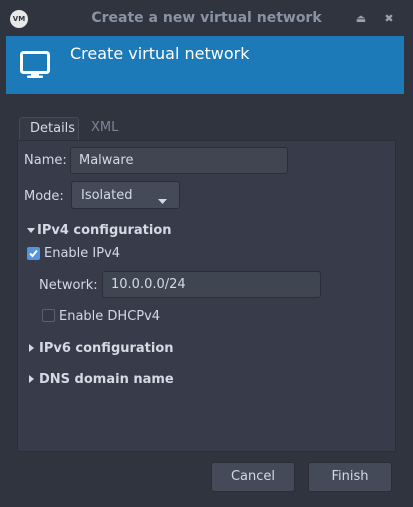 Image resolution: width=413 pixels, height=507 pixels. Describe the element at coordinates (68, 285) in the screenshot. I see `network-label: Network:` at that location.